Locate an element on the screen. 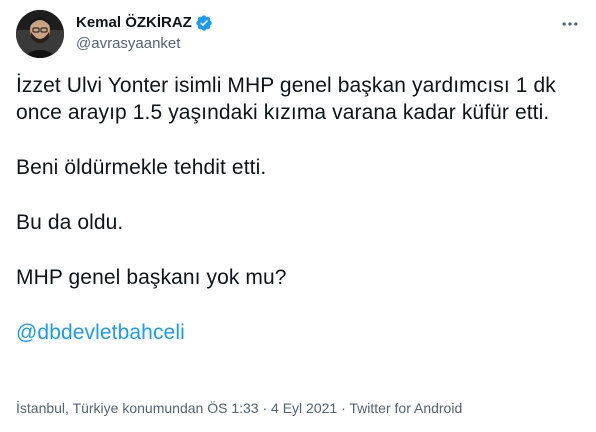 The image size is (596, 432). more-options-button is located at coordinates (570, 24).